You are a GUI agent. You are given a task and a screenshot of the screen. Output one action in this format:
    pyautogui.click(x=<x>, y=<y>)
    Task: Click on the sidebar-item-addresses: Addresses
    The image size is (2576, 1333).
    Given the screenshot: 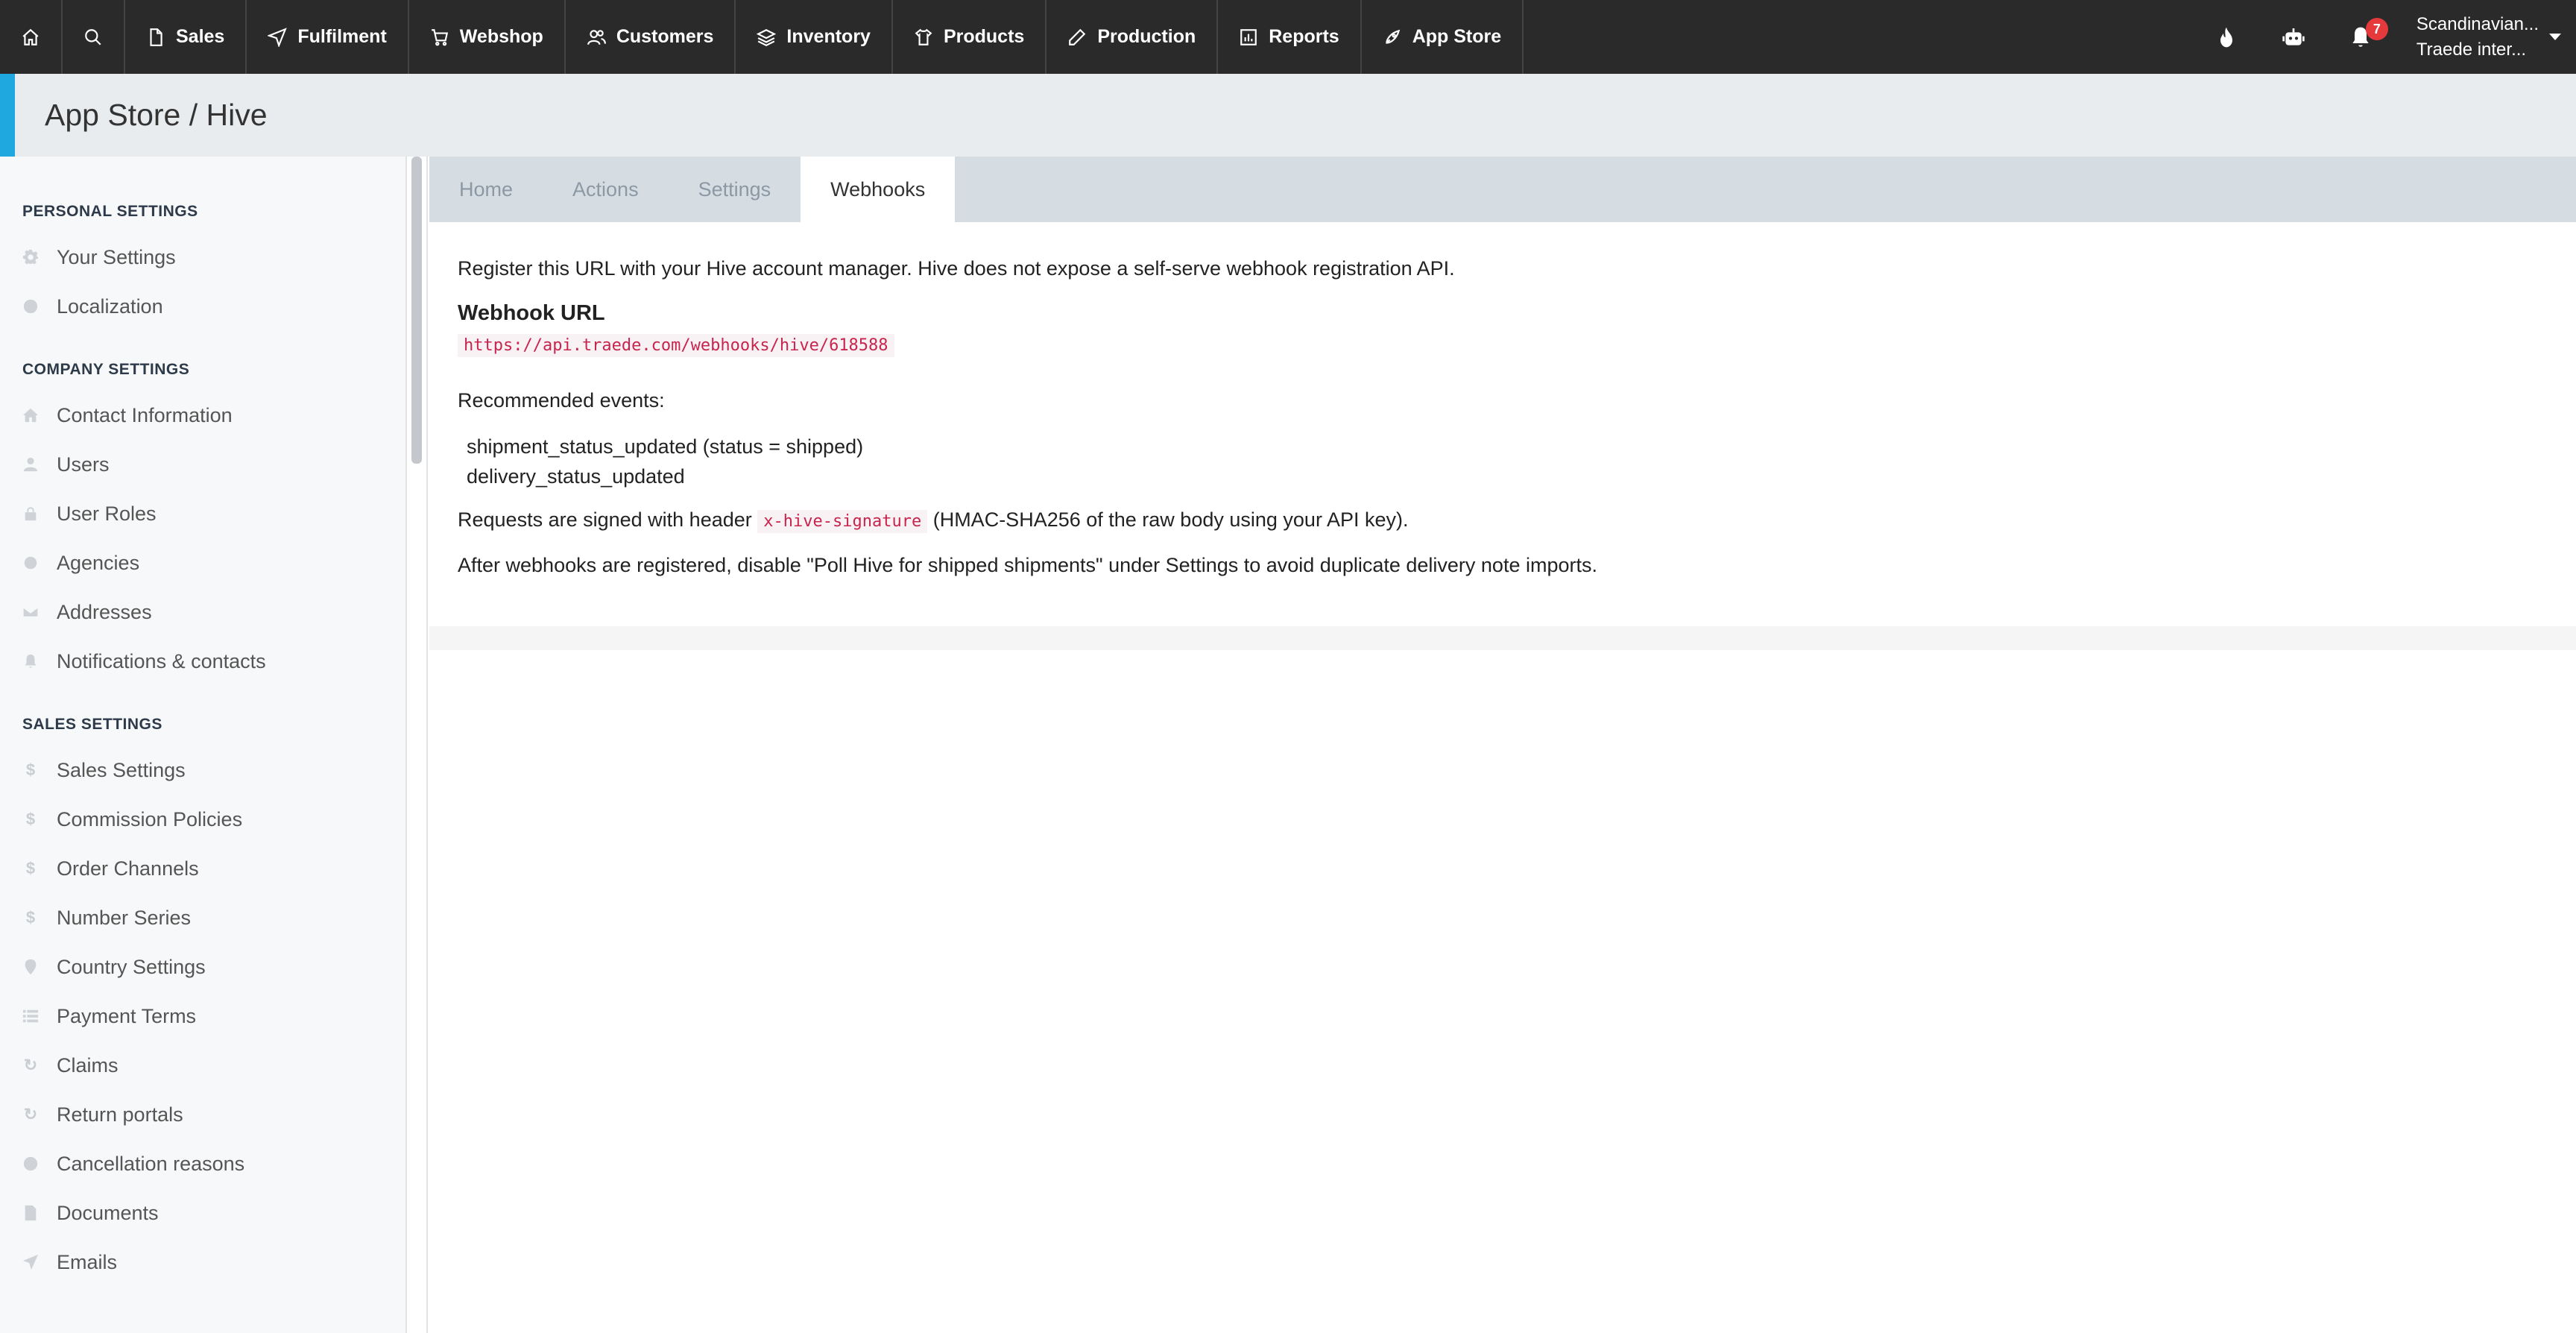 What is the action you would take?
    pyautogui.click(x=202, y=612)
    